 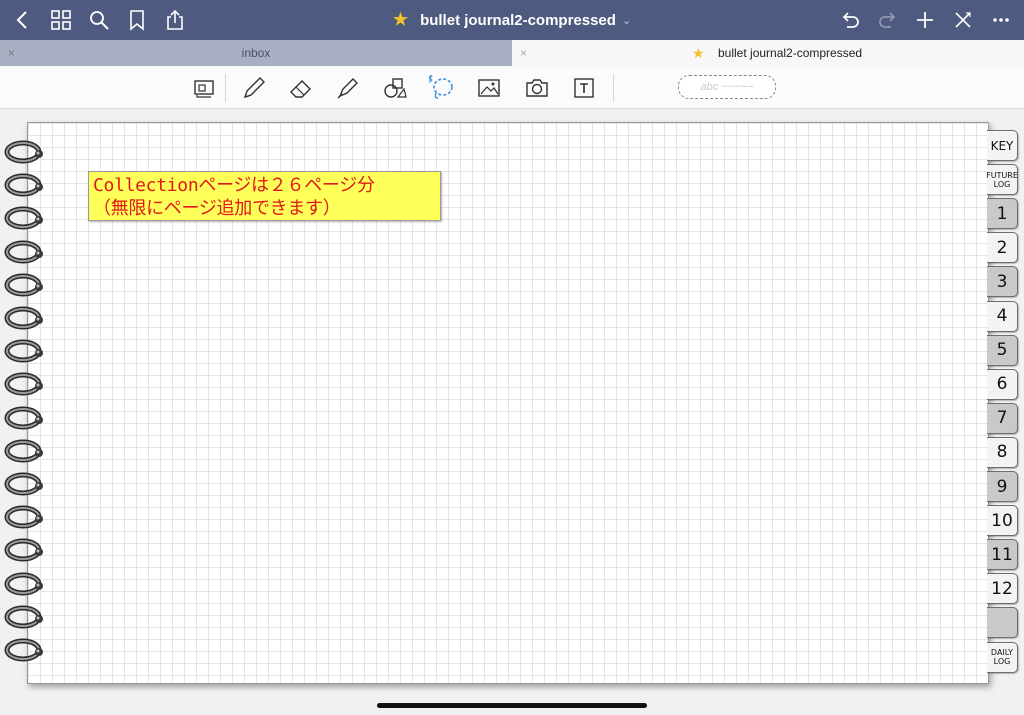 What do you see at coordinates (348, 88) in the screenshot?
I see `highlighter-icon` at bounding box center [348, 88].